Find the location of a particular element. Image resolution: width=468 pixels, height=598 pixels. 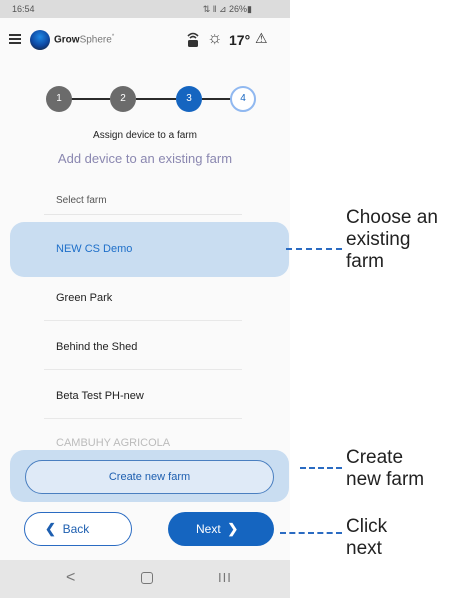

nav-recent-apps-icon: III is located at coordinates (225, 577).